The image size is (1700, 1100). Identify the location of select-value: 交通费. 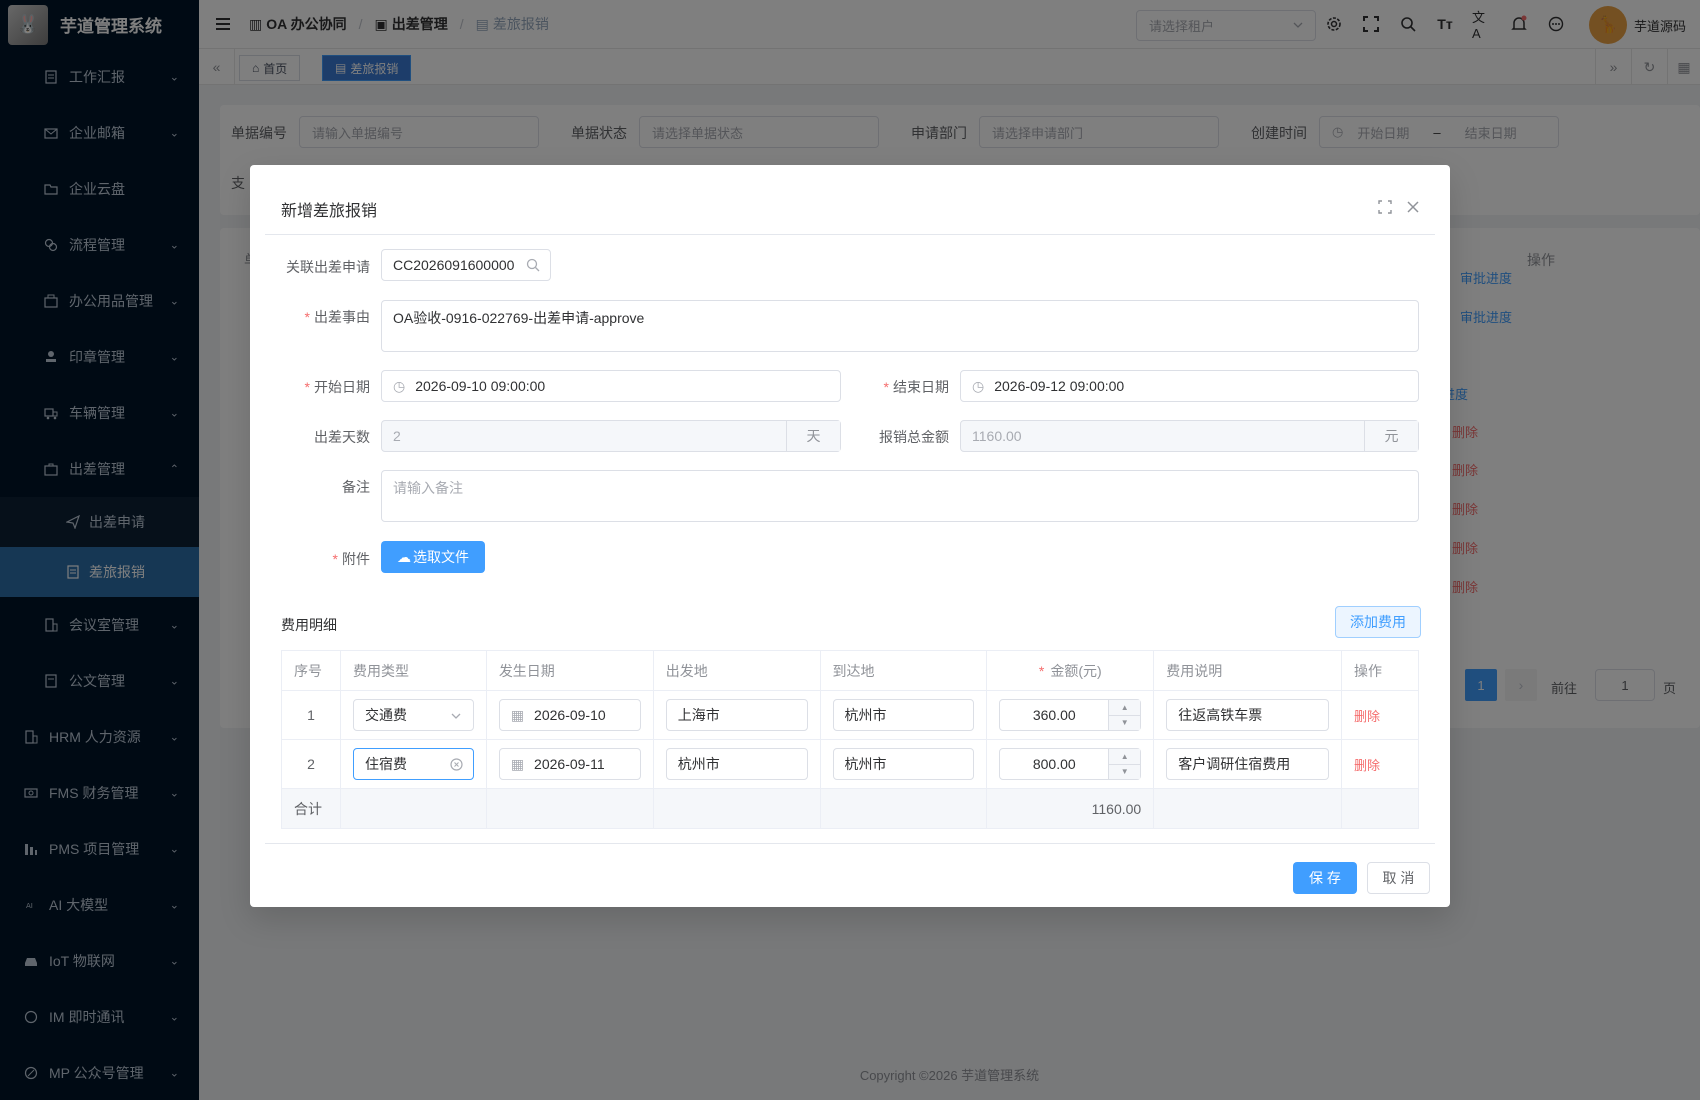
(385, 715).